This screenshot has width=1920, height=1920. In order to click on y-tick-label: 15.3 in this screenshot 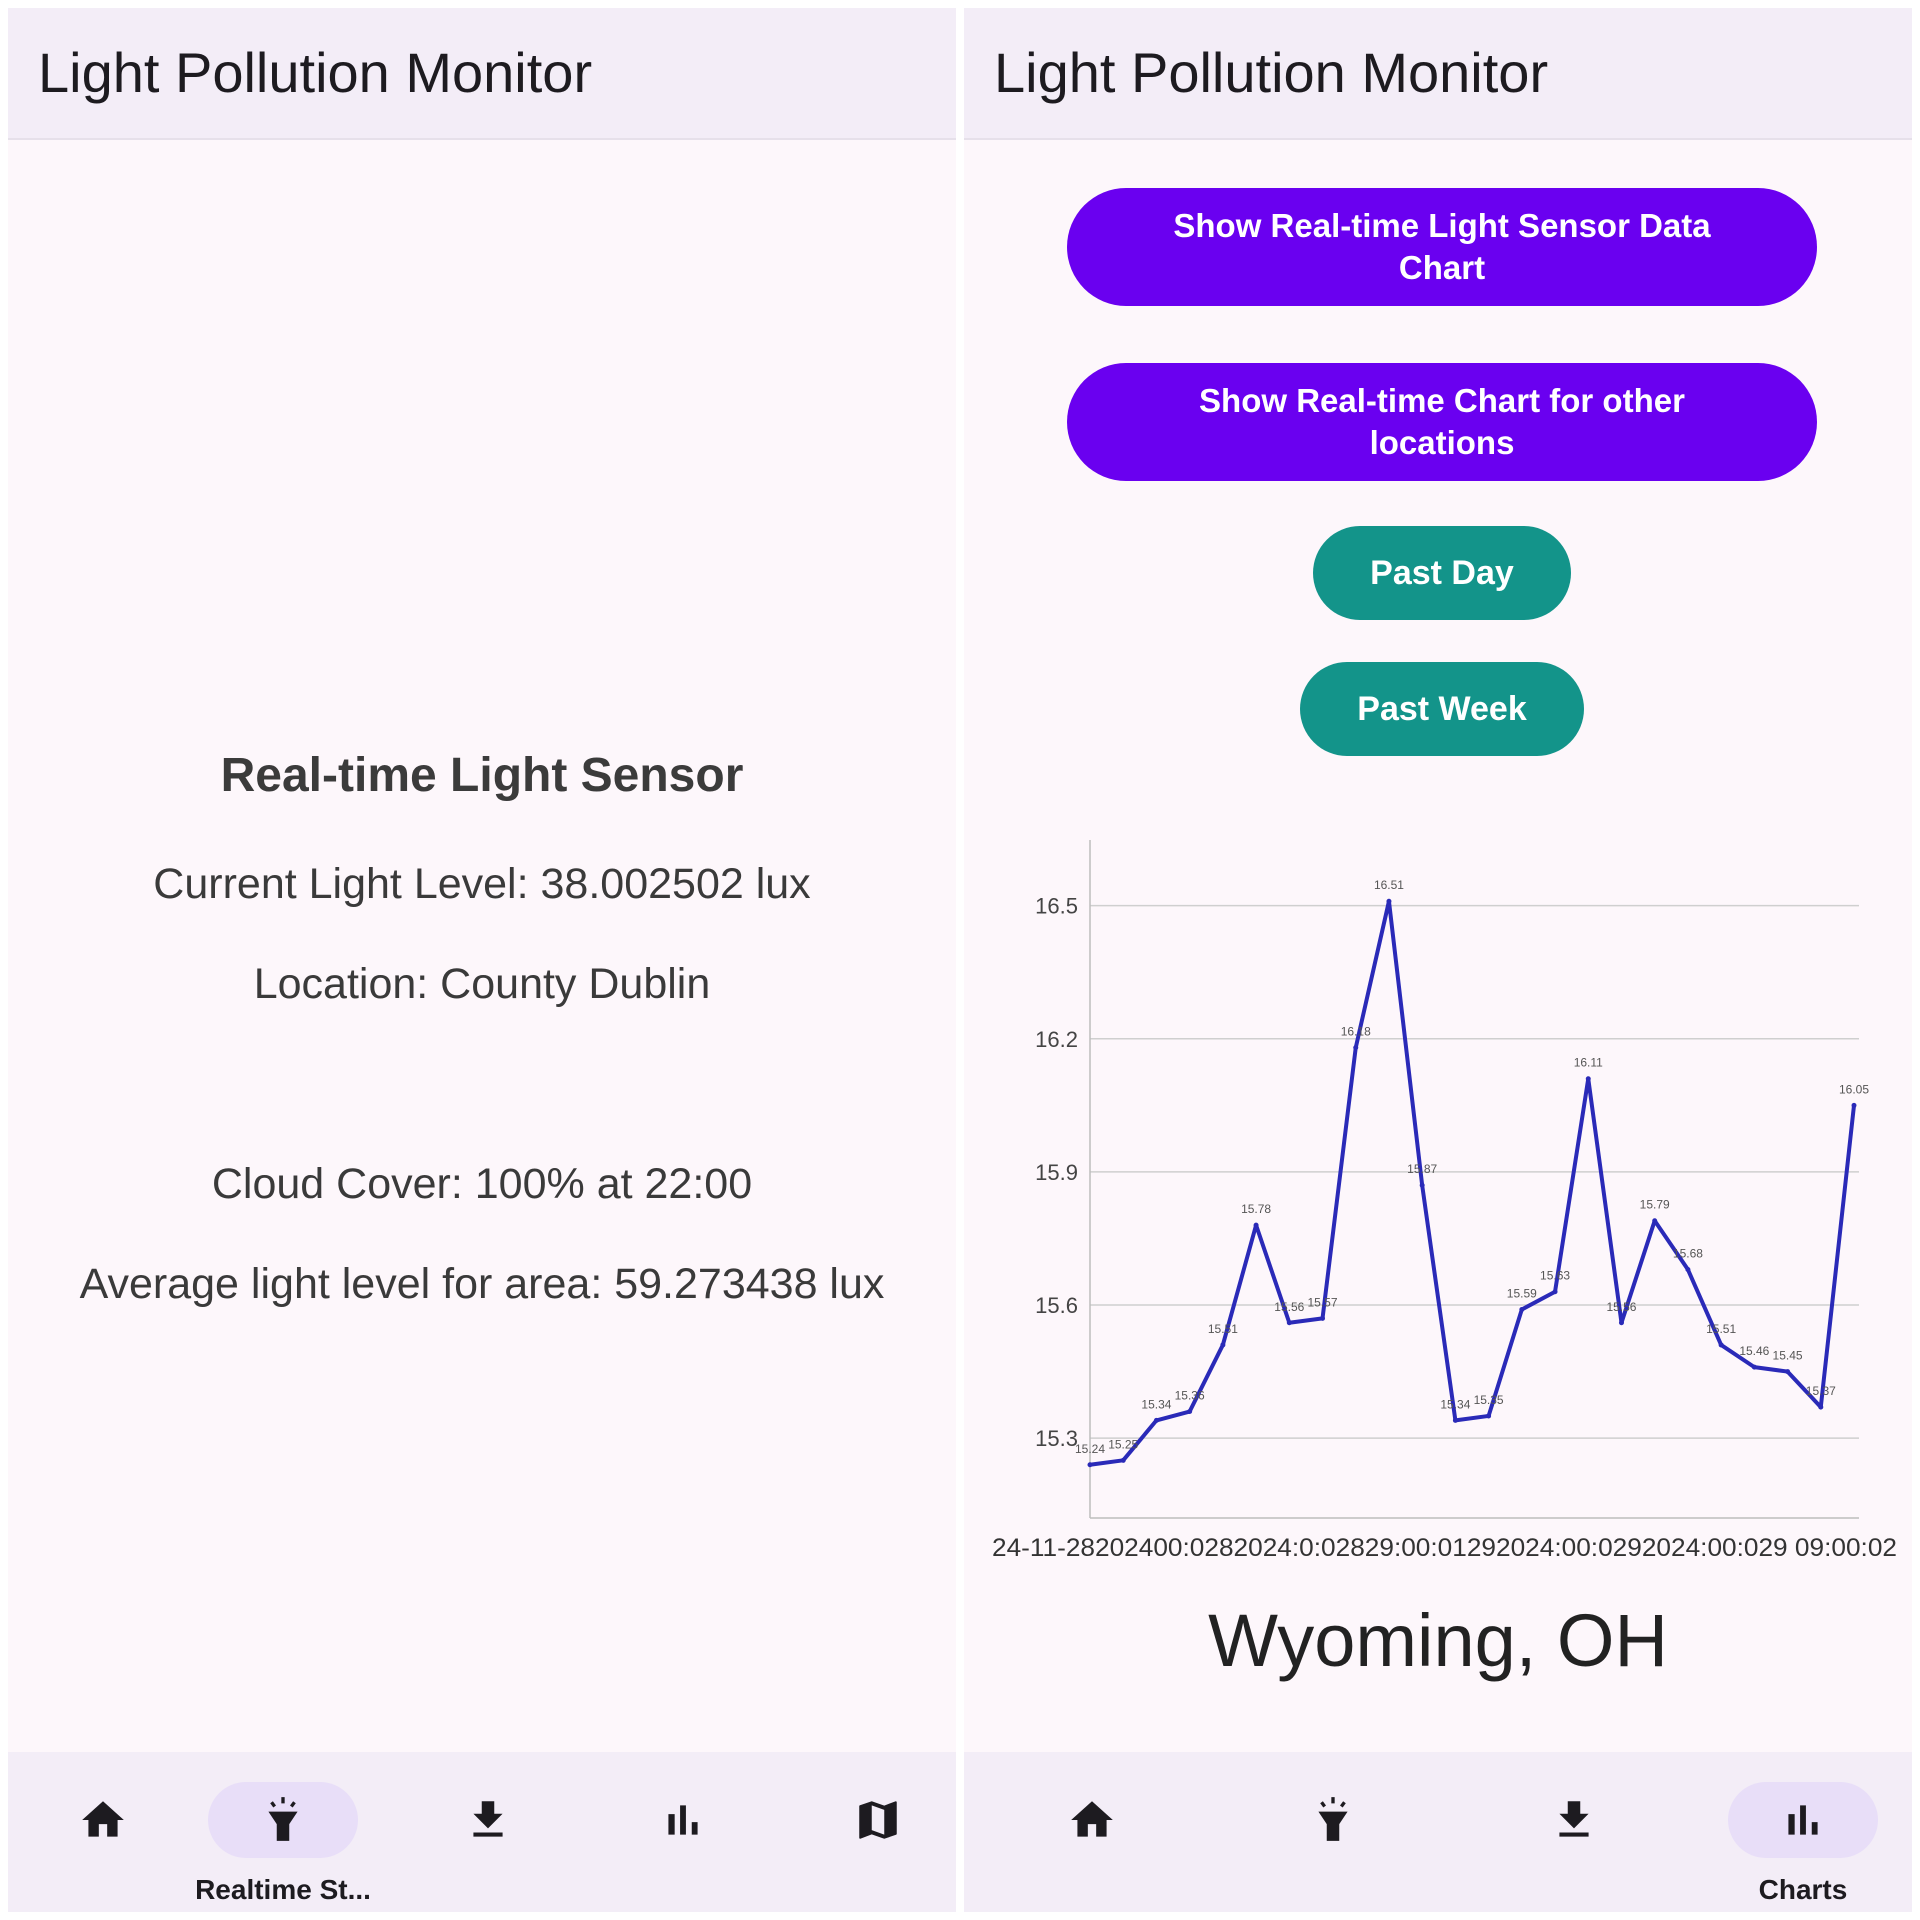, I will do `click(1056, 1438)`.